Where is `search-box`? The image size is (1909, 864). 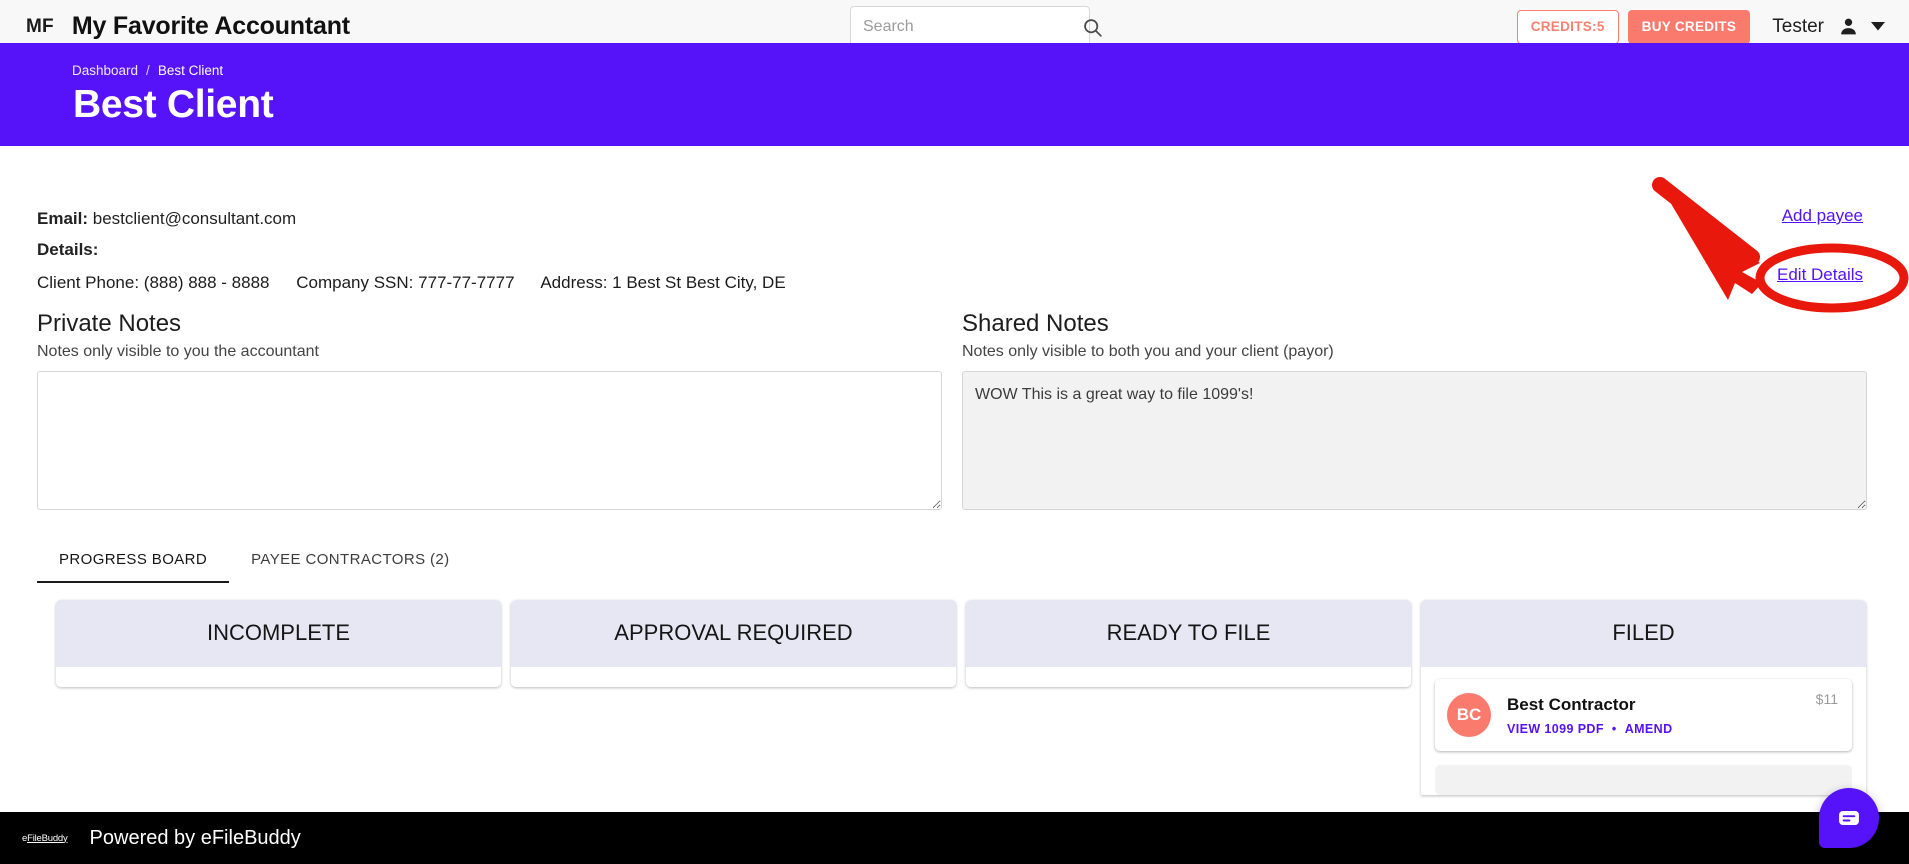 search-box is located at coordinates (976, 27).